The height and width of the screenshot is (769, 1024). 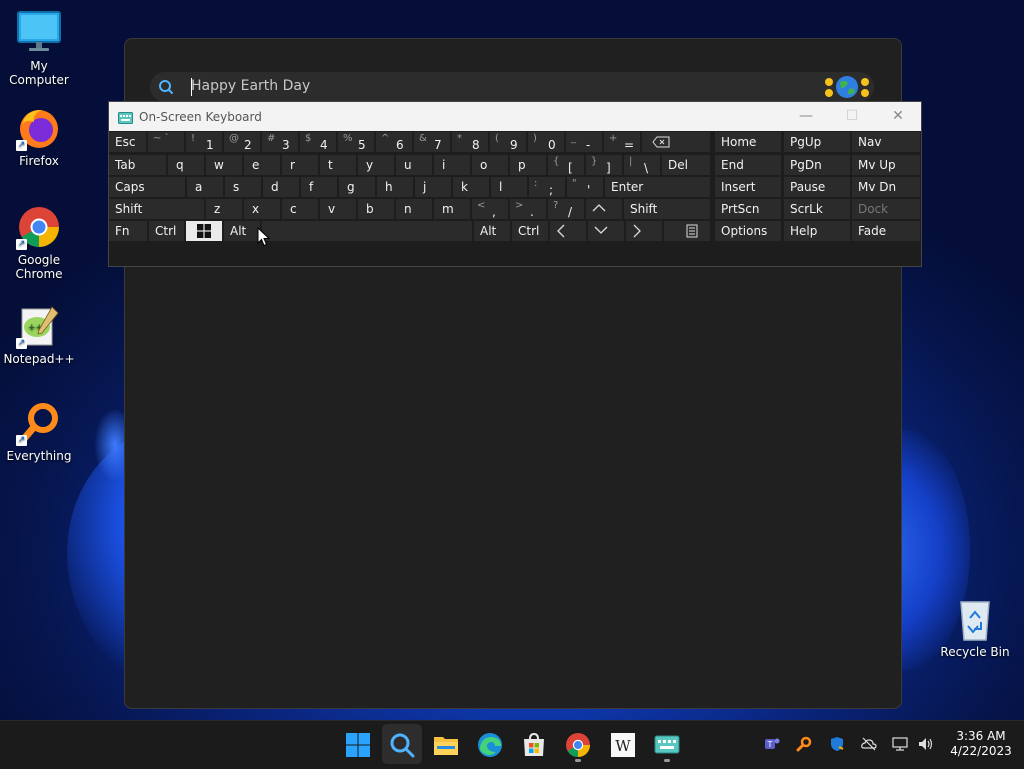 What do you see at coordinates (509, 187) in the screenshot?
I see `key-letter-l: l` at bounding box center [509, 187].